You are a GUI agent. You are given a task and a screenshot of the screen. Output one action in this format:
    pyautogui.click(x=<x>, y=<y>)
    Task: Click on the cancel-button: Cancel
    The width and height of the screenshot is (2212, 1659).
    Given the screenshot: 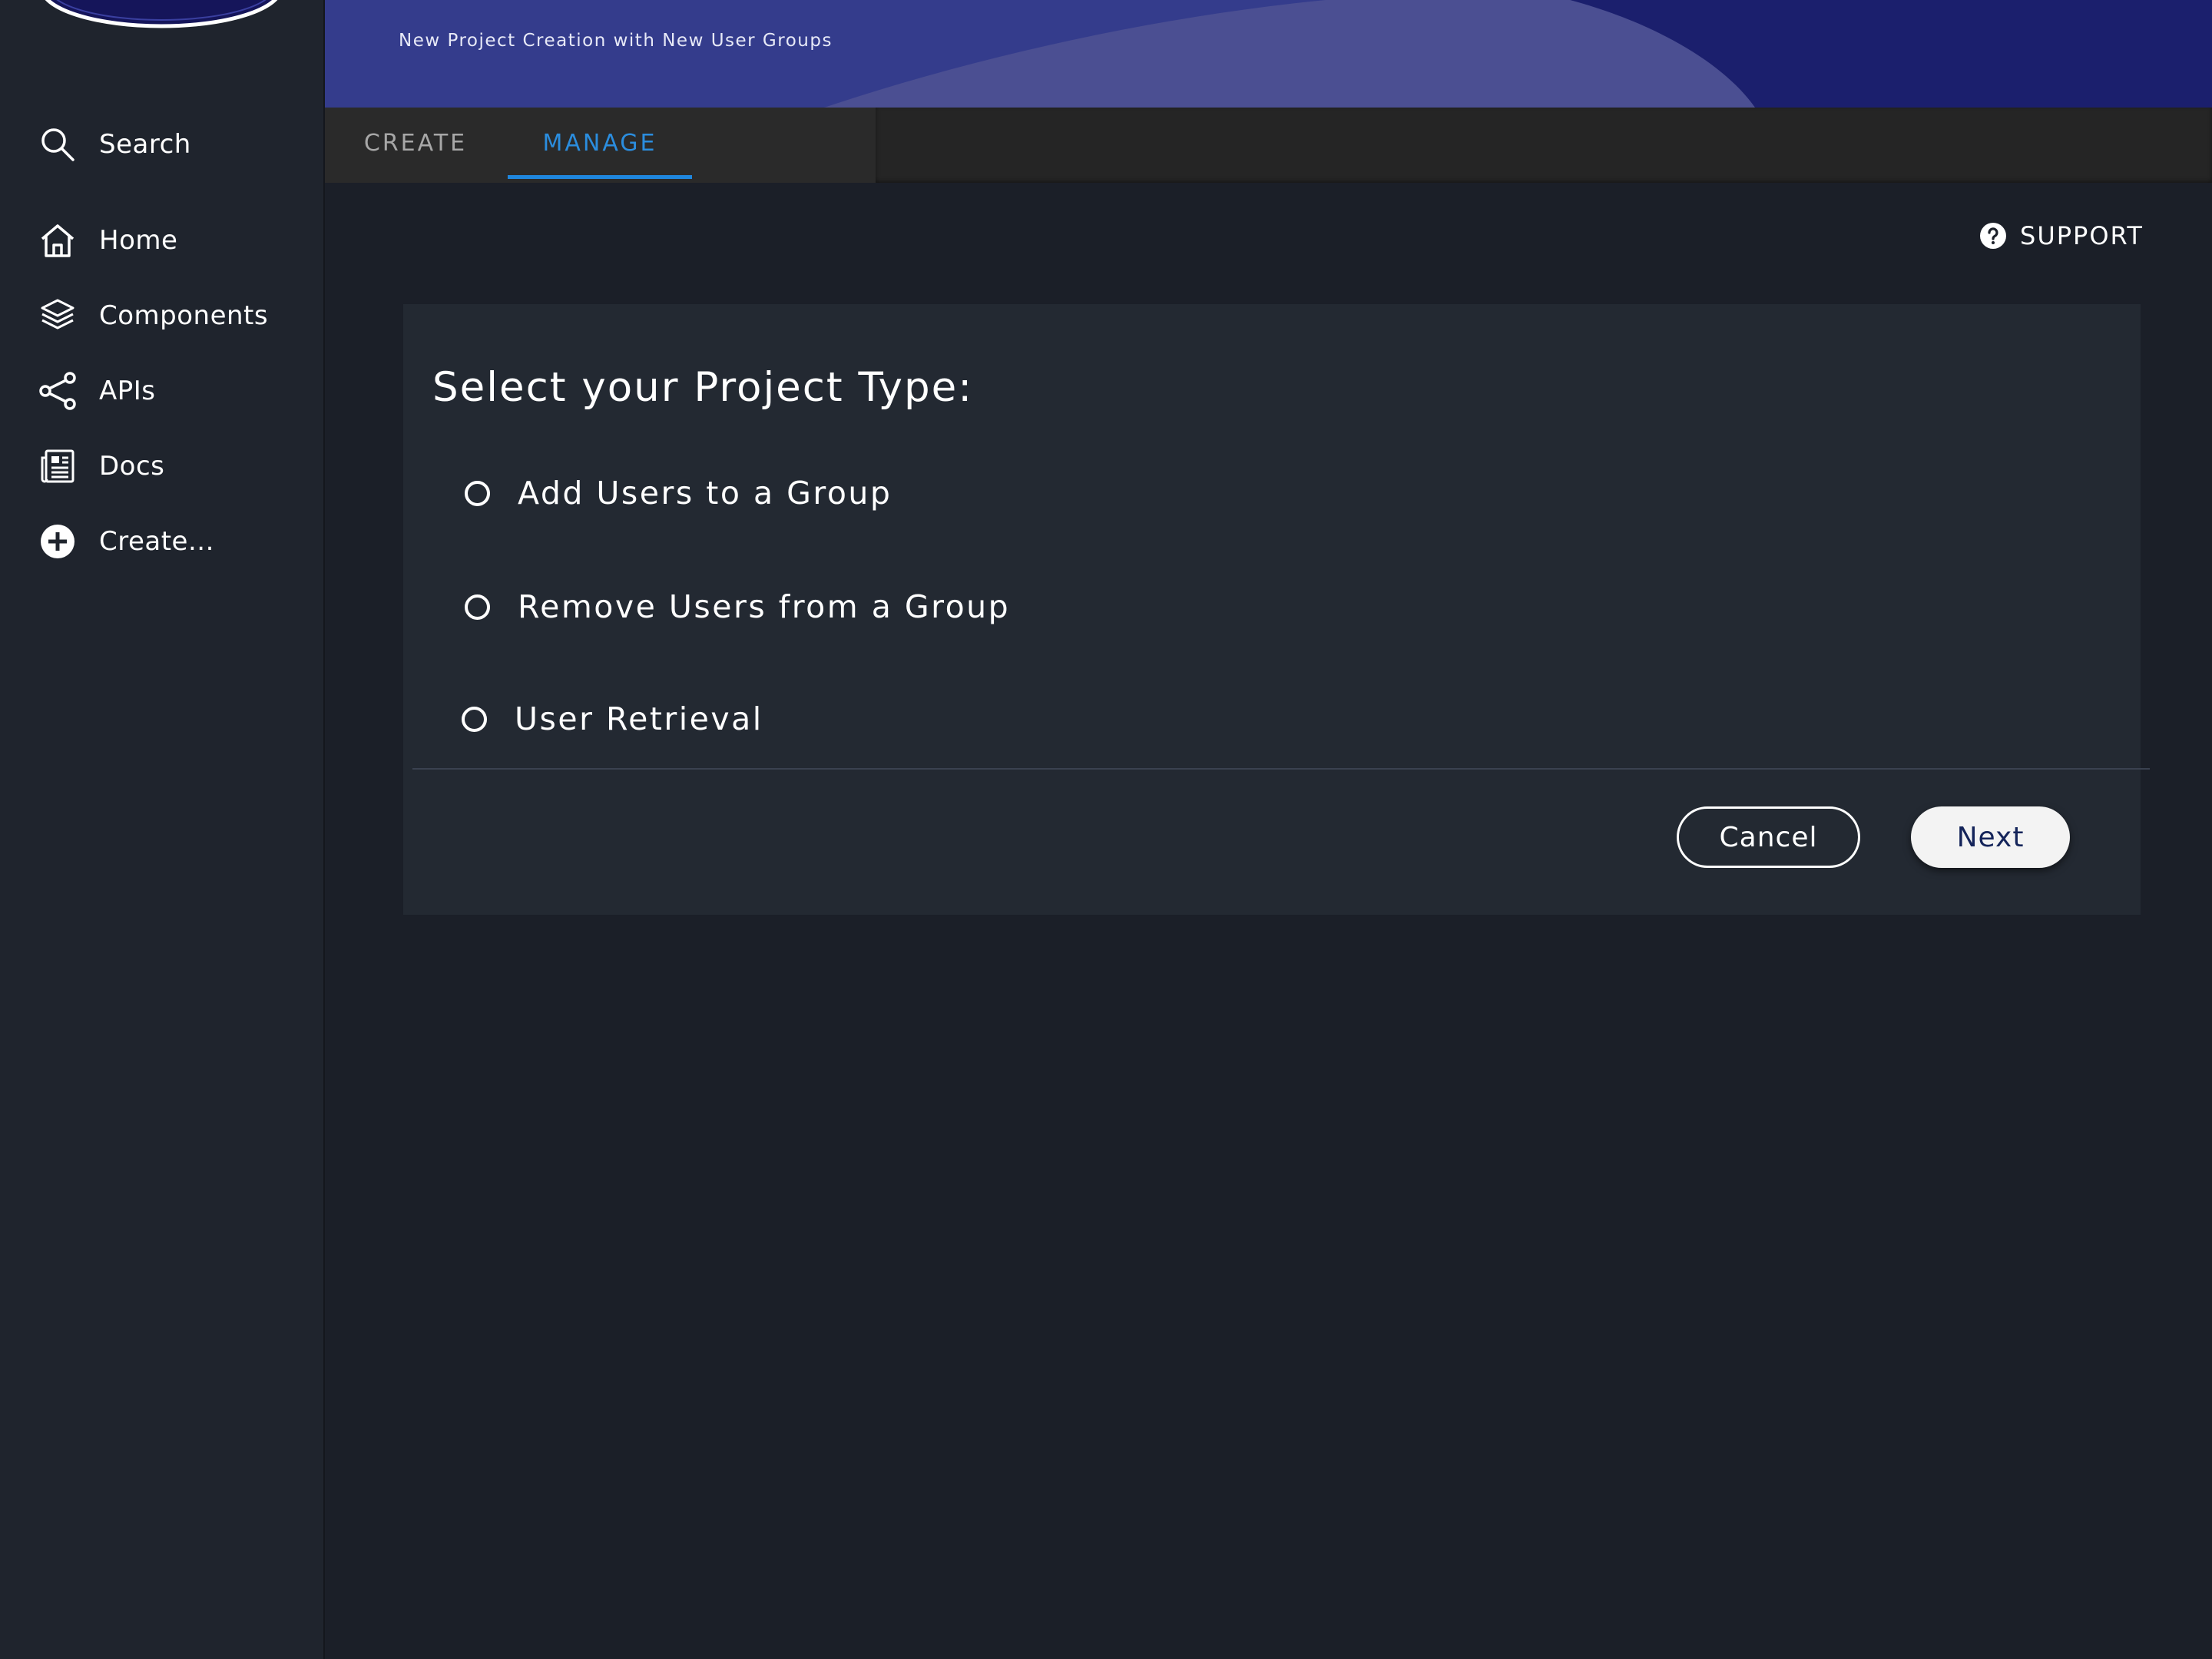 What is the action you would take?
    pyautogui.click(x=1768, y=837)
    